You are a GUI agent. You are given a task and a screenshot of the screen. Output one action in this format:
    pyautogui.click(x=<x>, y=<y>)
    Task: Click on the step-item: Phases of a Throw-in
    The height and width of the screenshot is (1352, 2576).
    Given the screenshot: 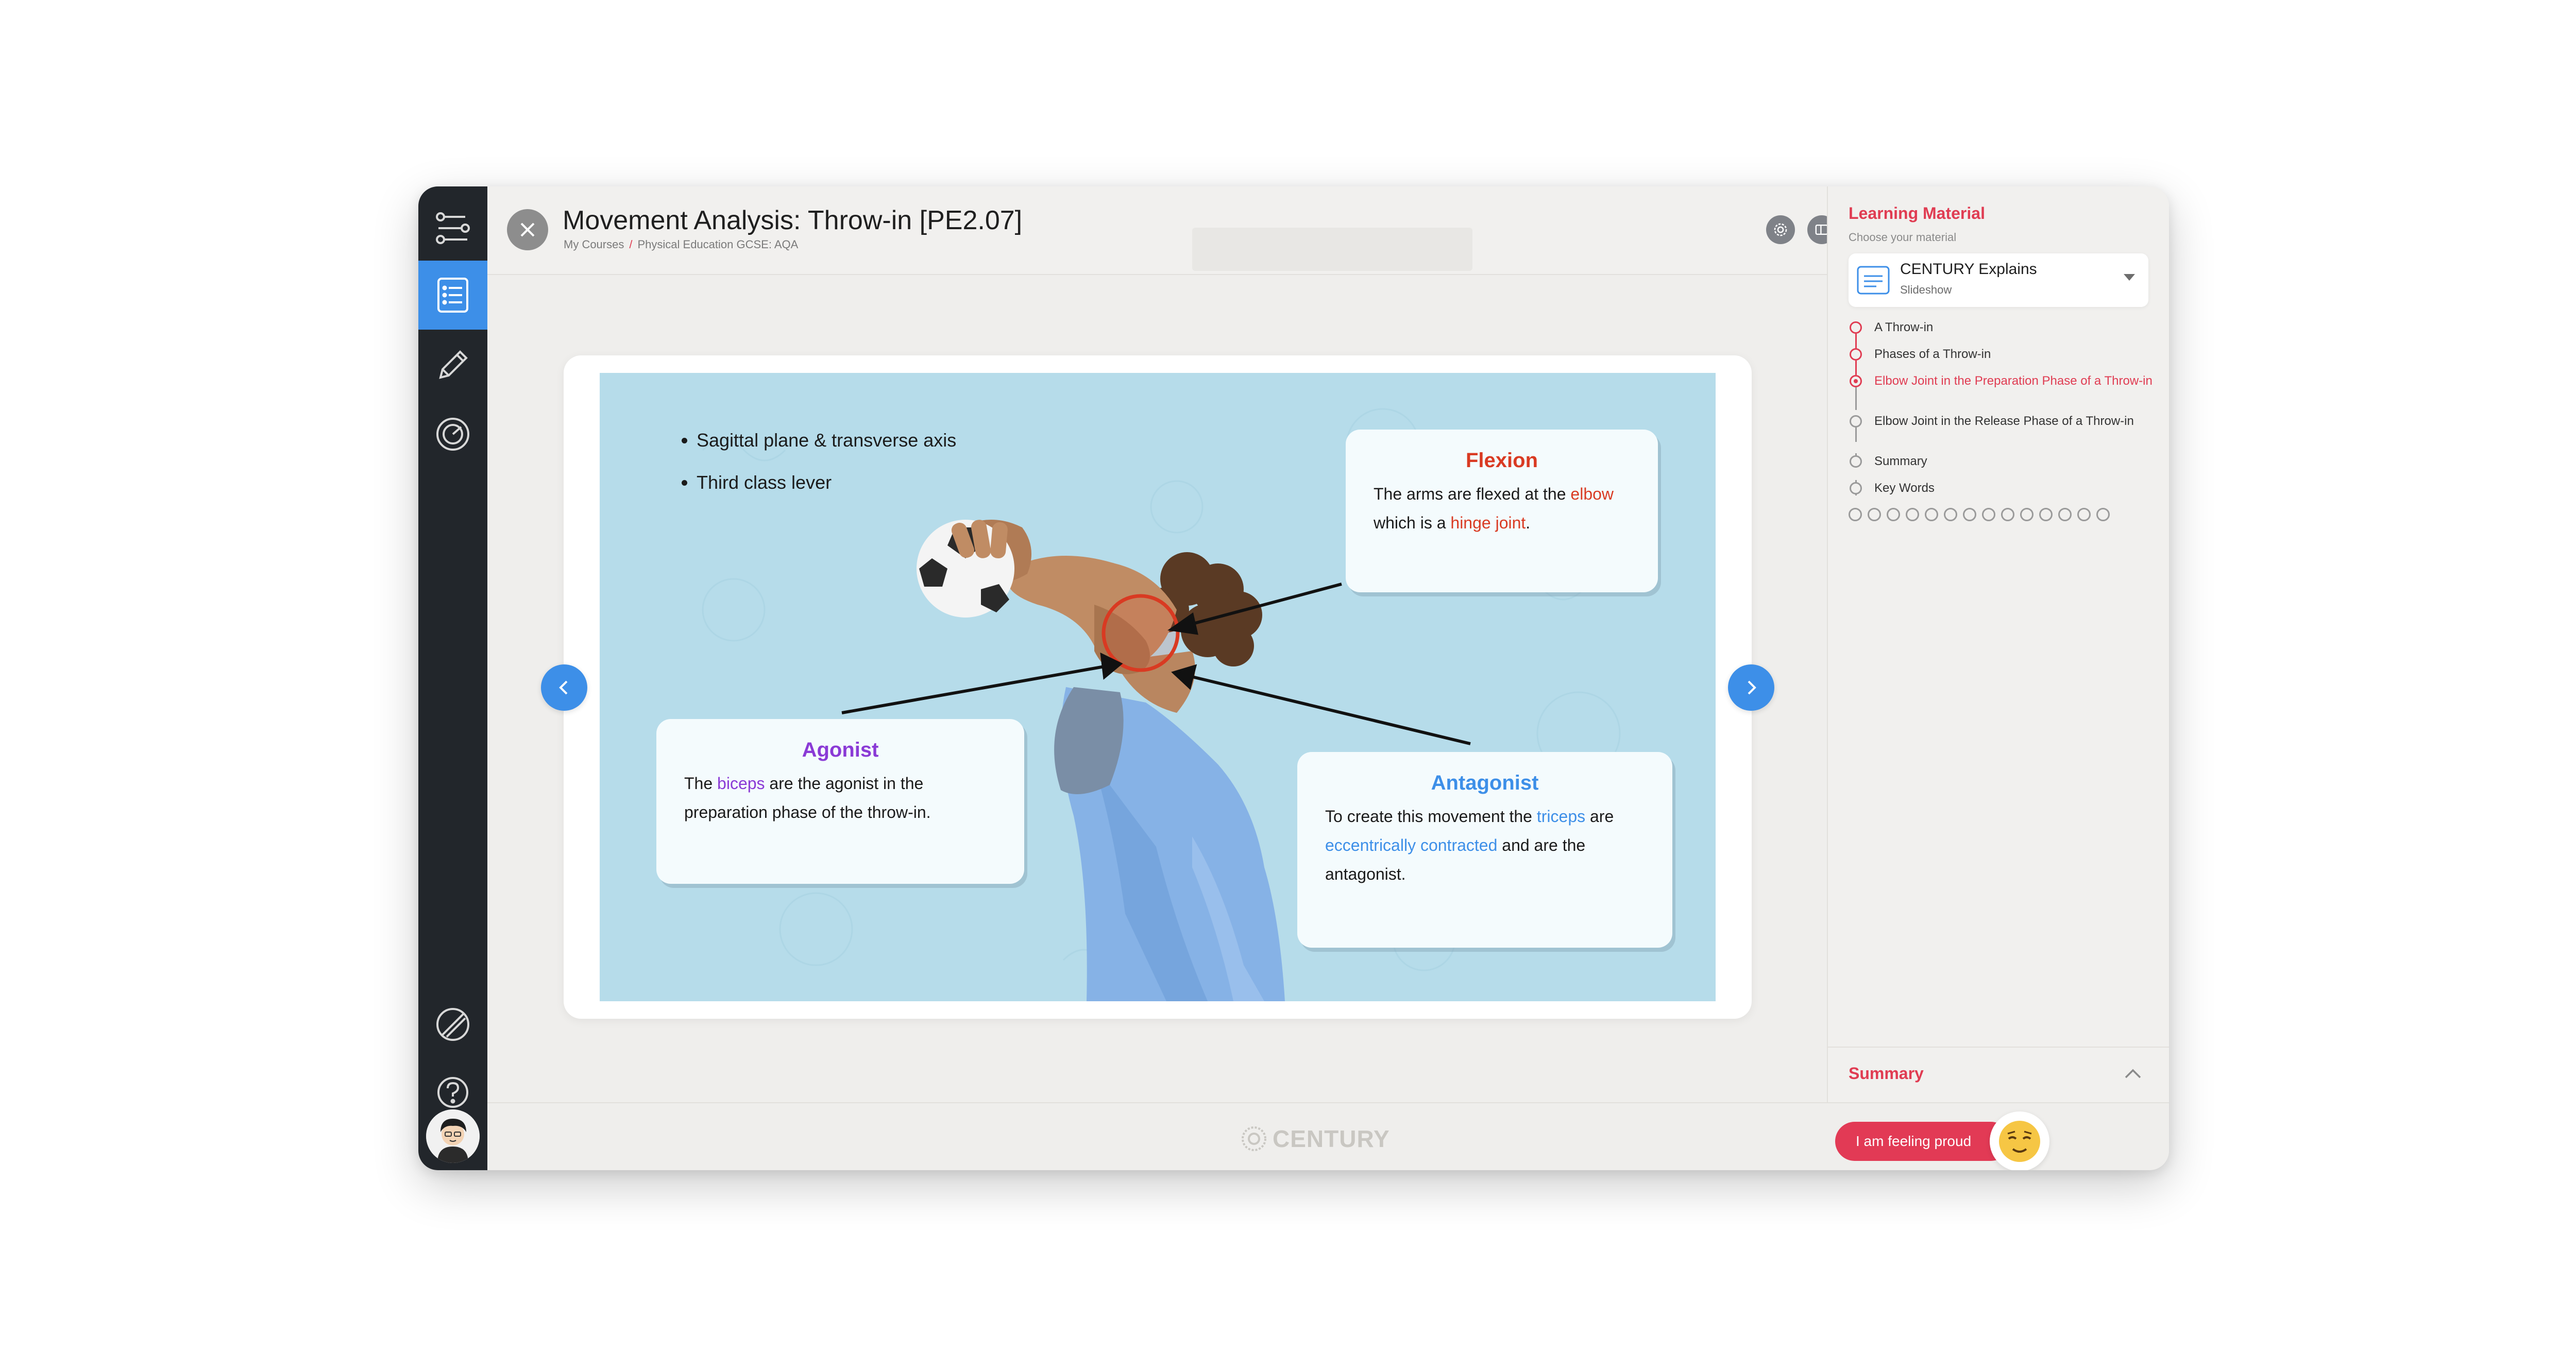 What is the action you would take?
    pyautogui.click(x=1920, y=355)
    